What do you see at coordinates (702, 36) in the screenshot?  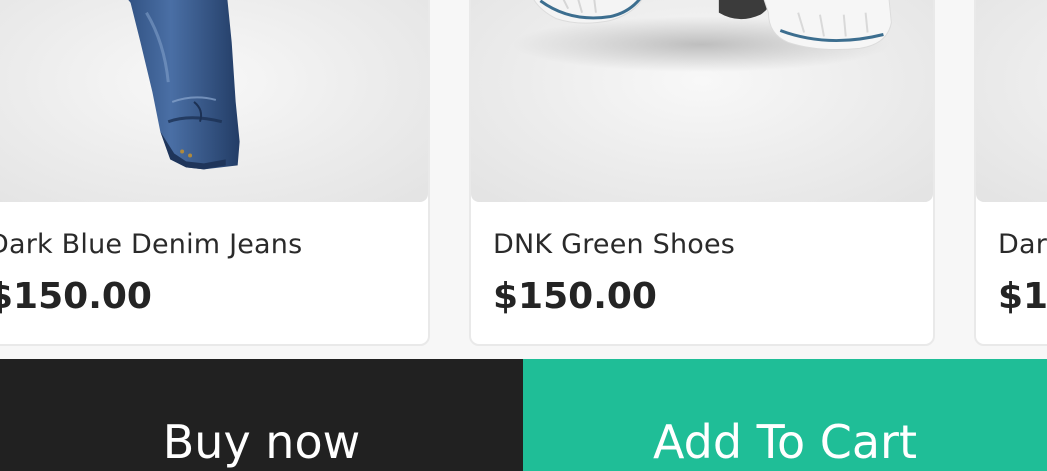 I see `shoes-image` at bounding box center [702, 36].